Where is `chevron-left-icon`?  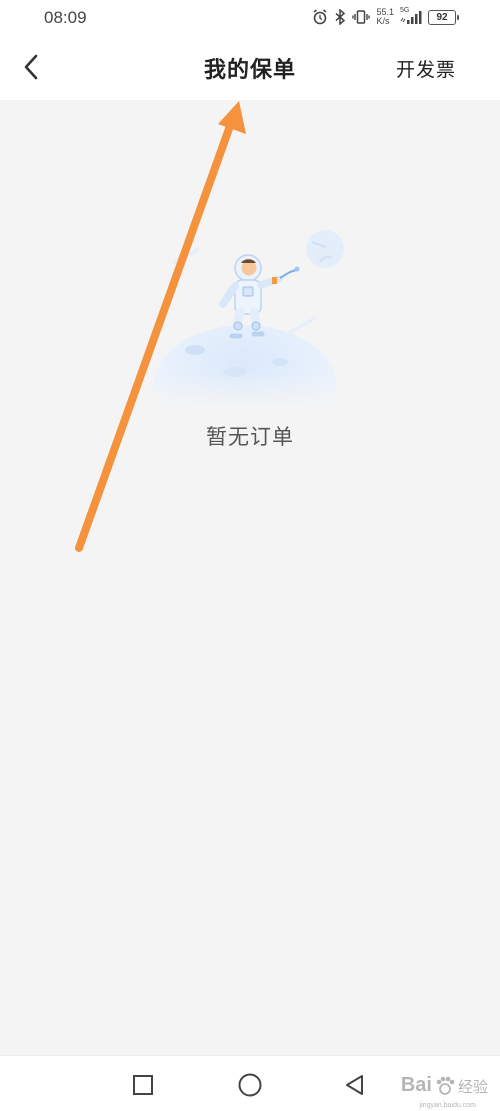 chevron-left-icon is located at coordinates (31, 67).